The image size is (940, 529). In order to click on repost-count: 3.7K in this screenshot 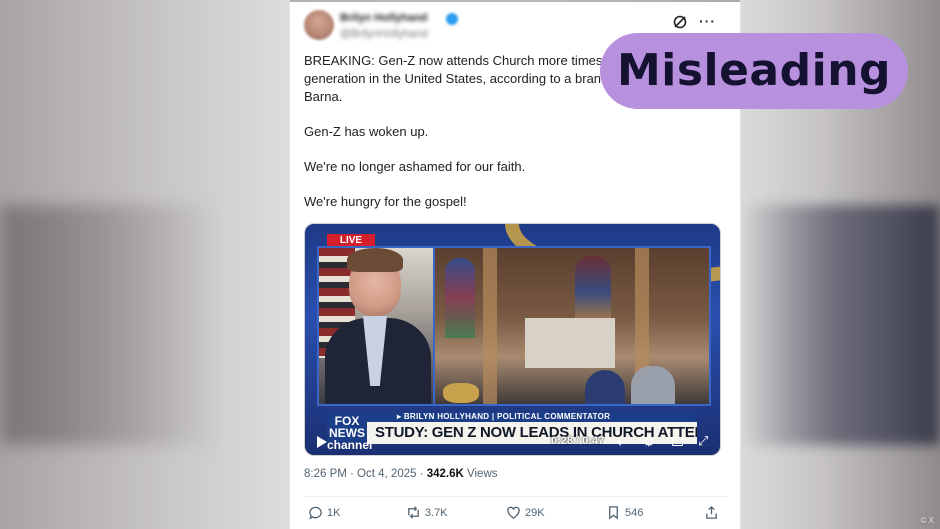, I will do `click(436, 512)`.